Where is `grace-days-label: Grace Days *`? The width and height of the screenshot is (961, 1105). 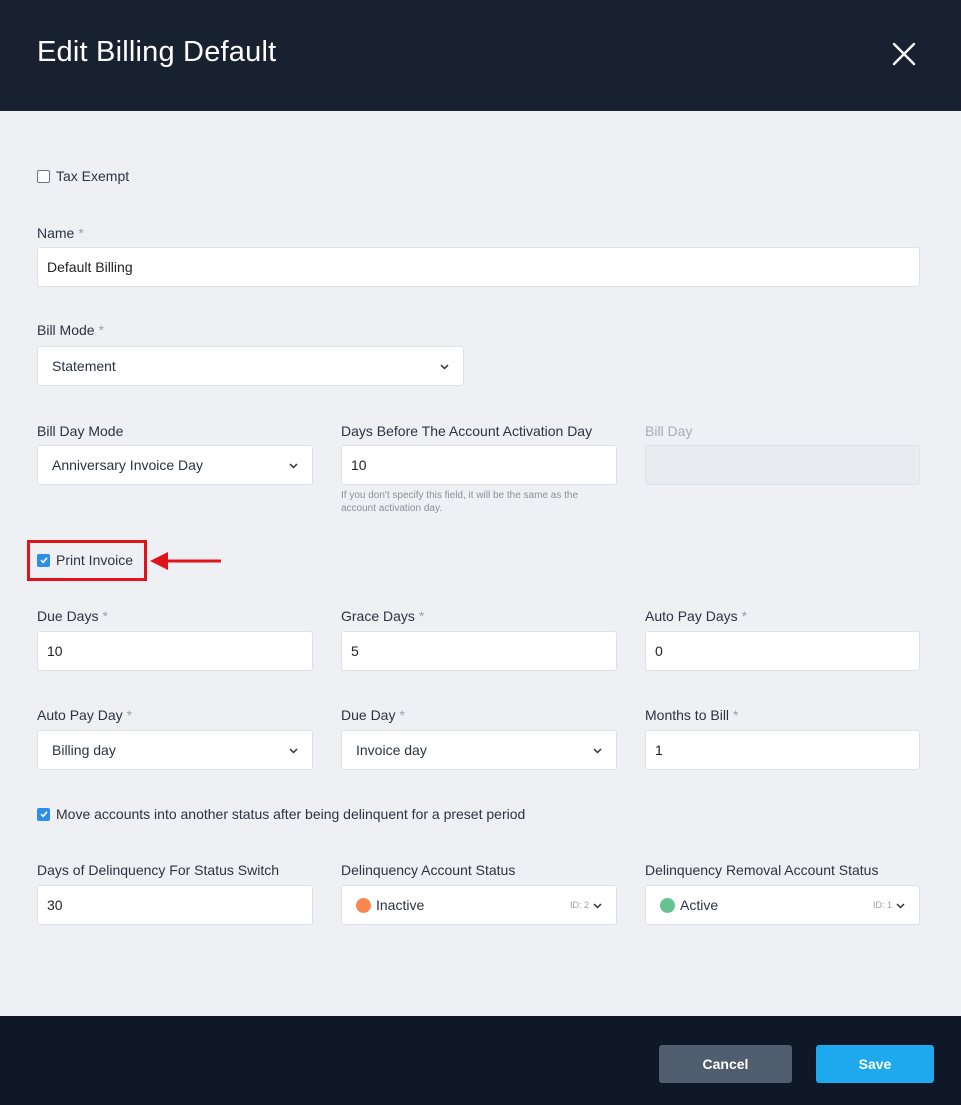
grace-days-label: Grace Days * is located at coordinates (383, 616).